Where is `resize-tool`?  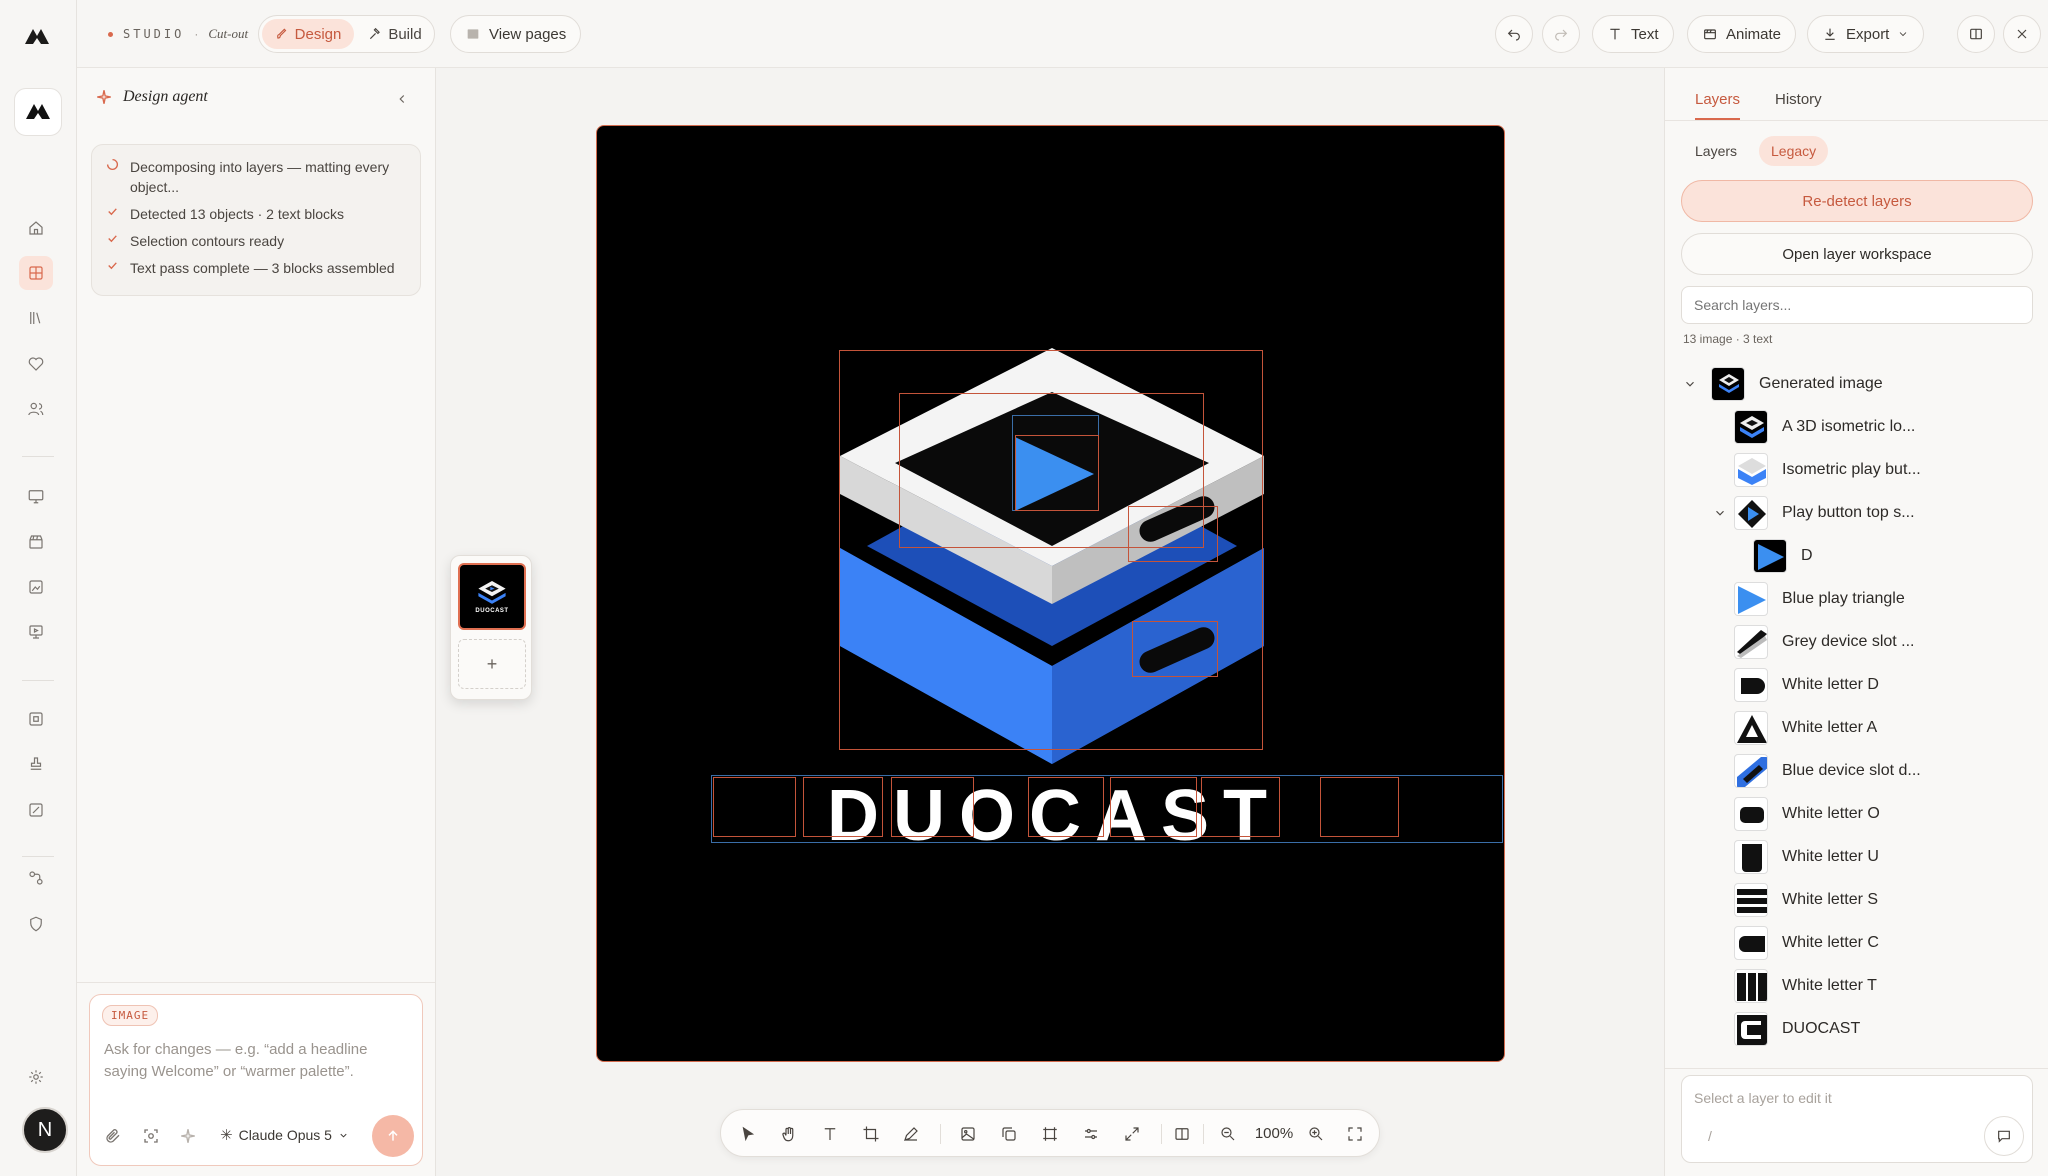 resize-tool is located at coordinates (1132, 1134).